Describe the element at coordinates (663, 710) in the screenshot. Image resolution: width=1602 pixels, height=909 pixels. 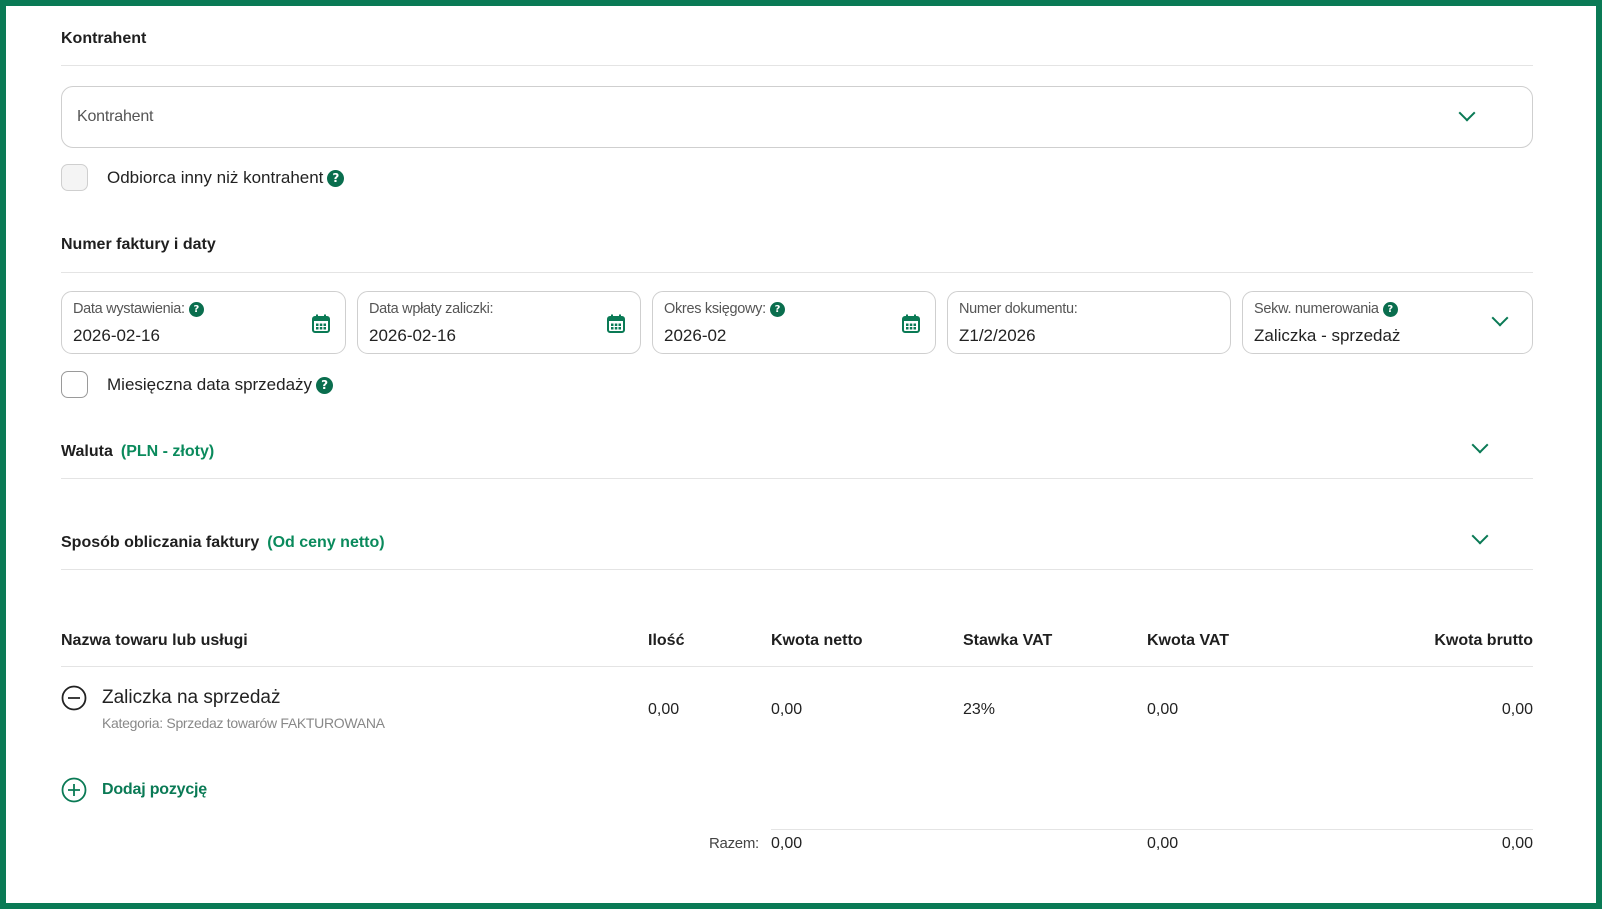
I see `position-quantity: 0,00` at that location.